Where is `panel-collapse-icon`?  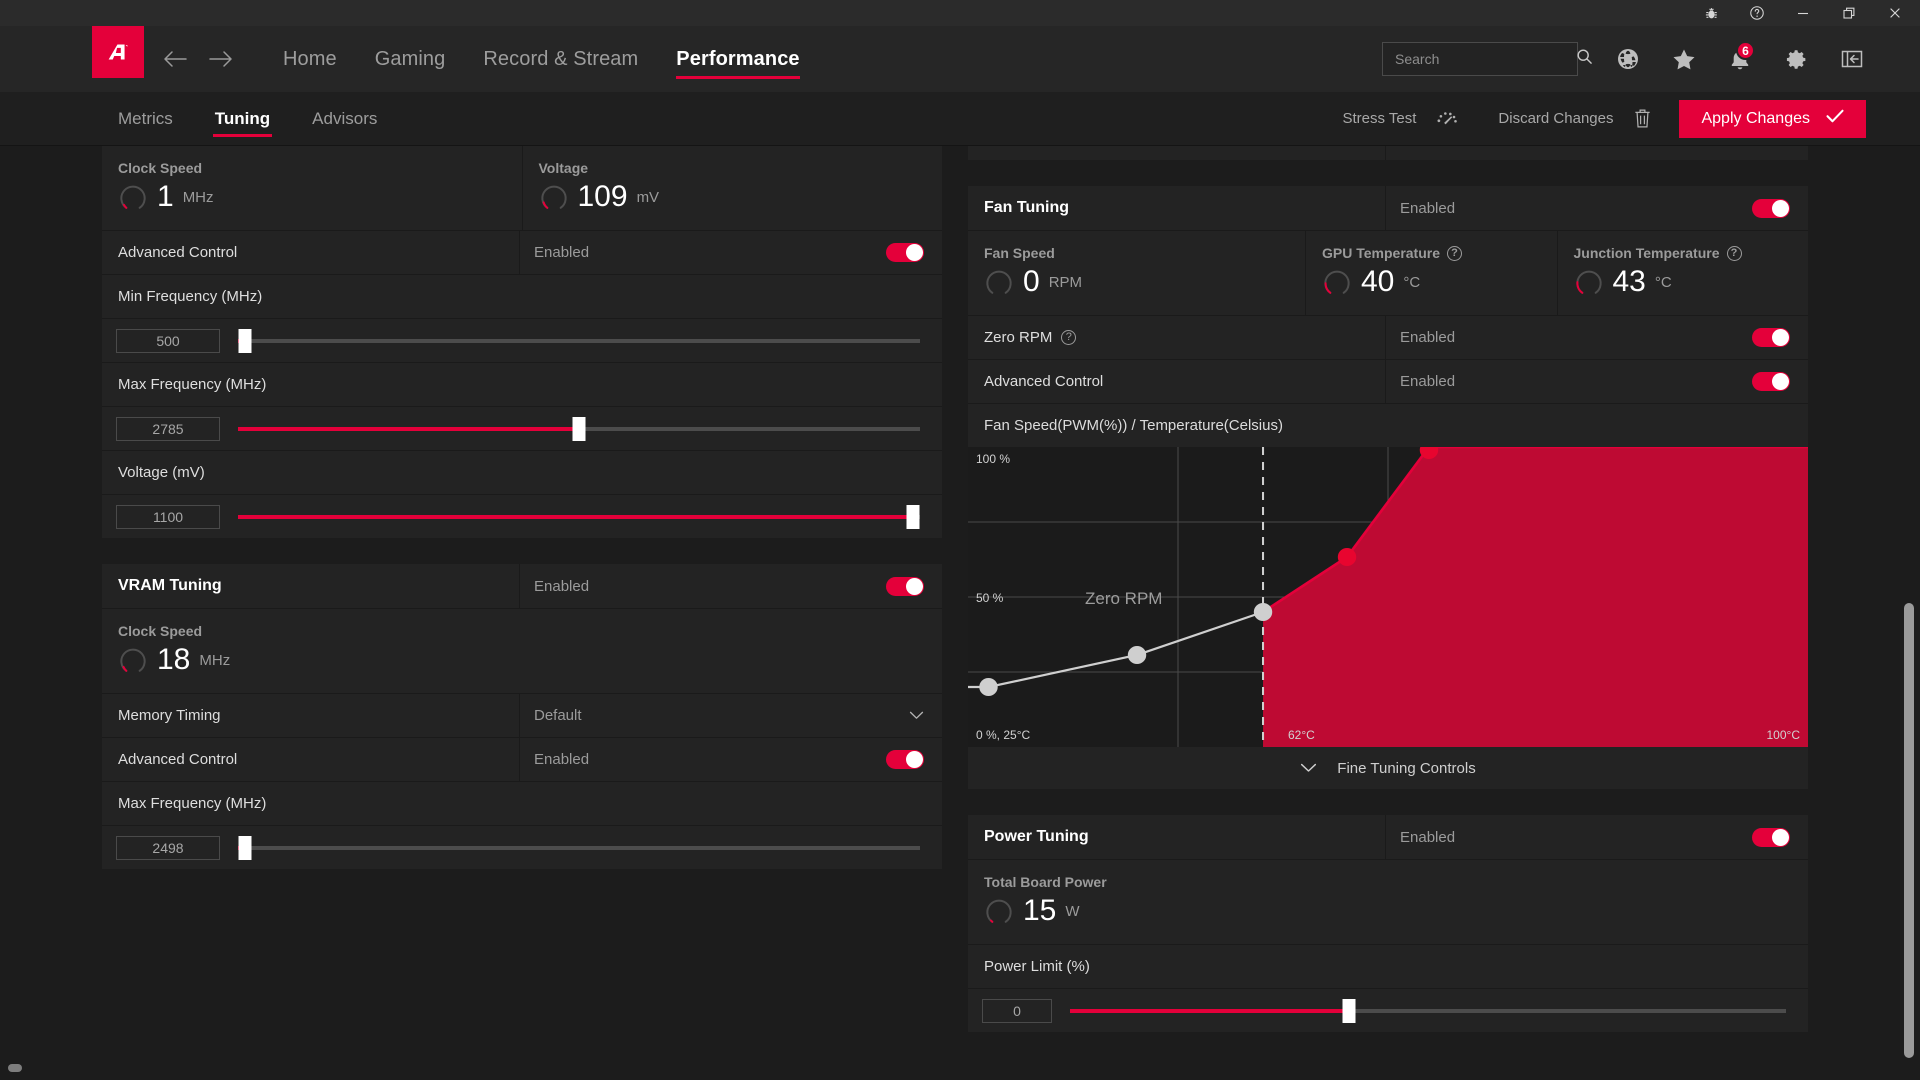
panel-collapse-icon is located at coordinates (1852, 59).